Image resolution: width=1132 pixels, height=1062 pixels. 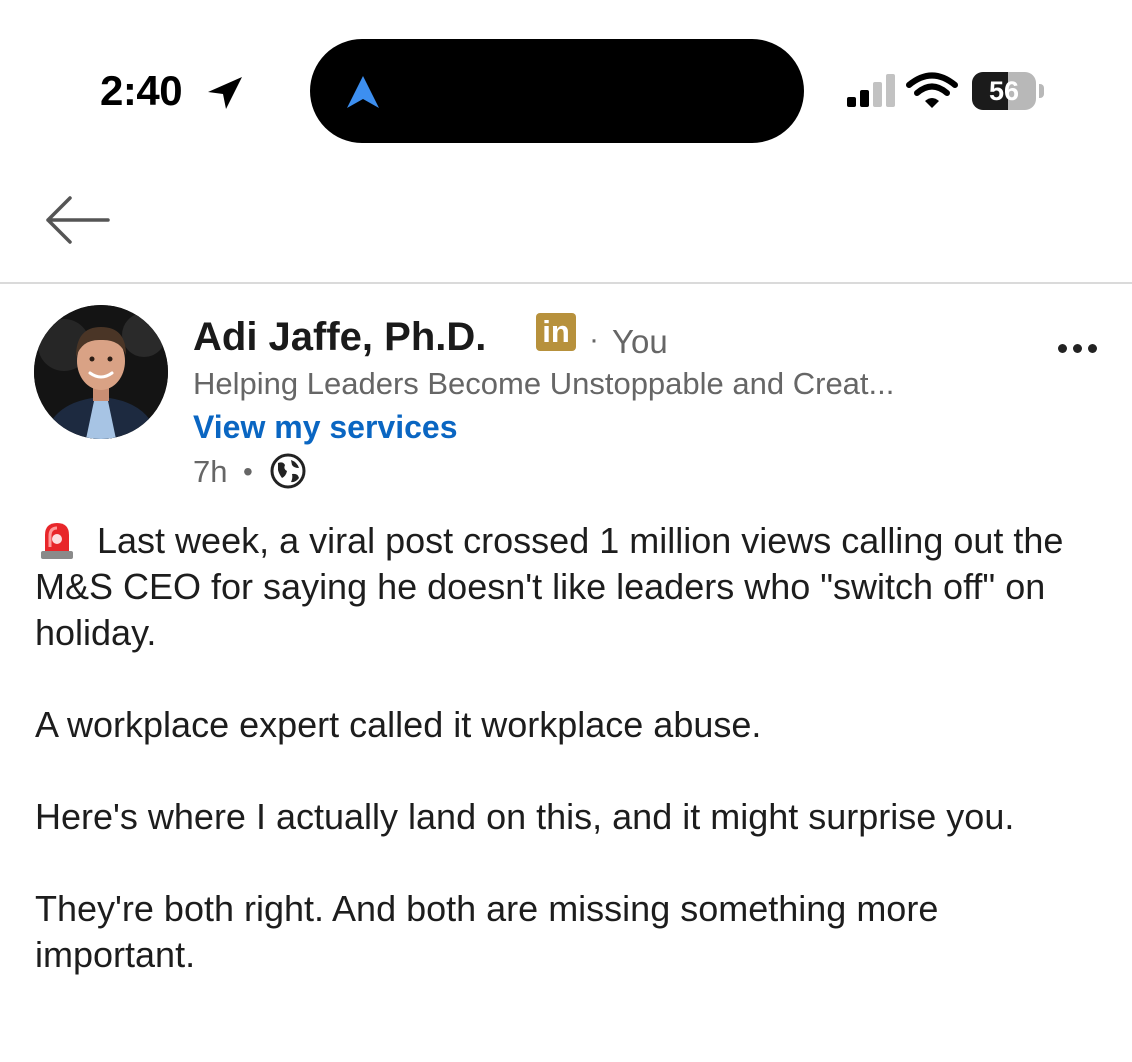 What do you see at coordinates (225, 93) in the screenshot?
I see `location-arrow-icon` at bounding box center [225, 93].